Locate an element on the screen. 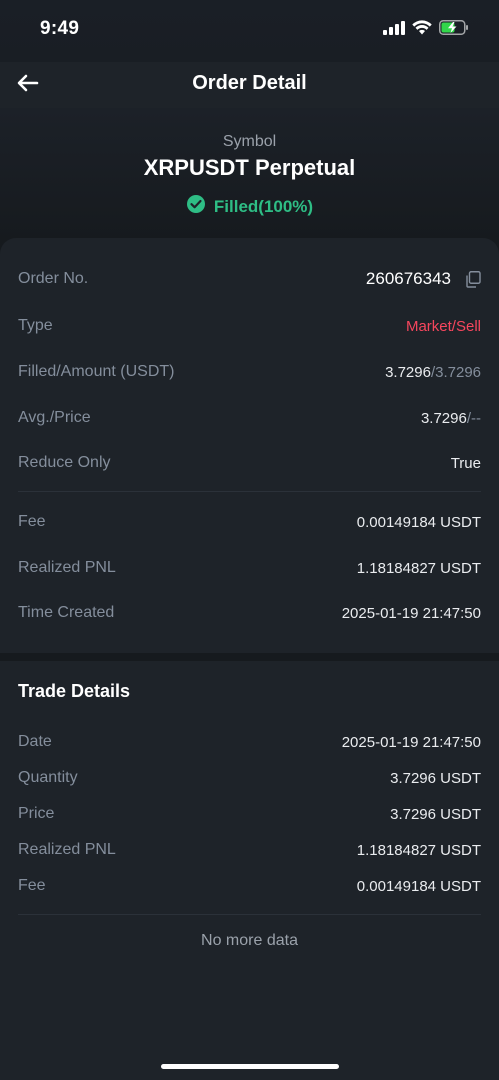 The height and width of the screenshot is (1080, 499). status-icons is located at coordinates (426, 30).